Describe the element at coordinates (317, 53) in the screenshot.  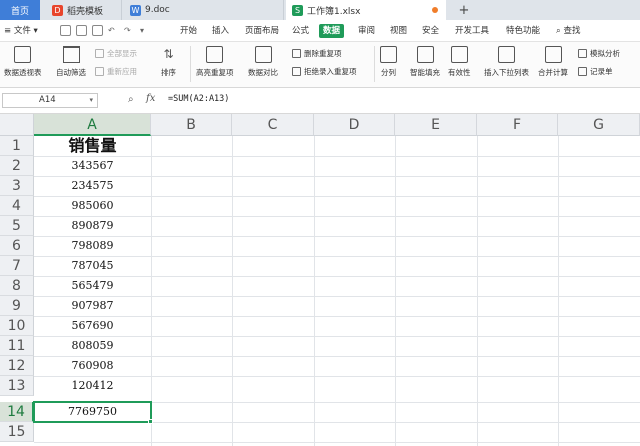
I see `remove-duplicates-button: 删除重复项` at that location.